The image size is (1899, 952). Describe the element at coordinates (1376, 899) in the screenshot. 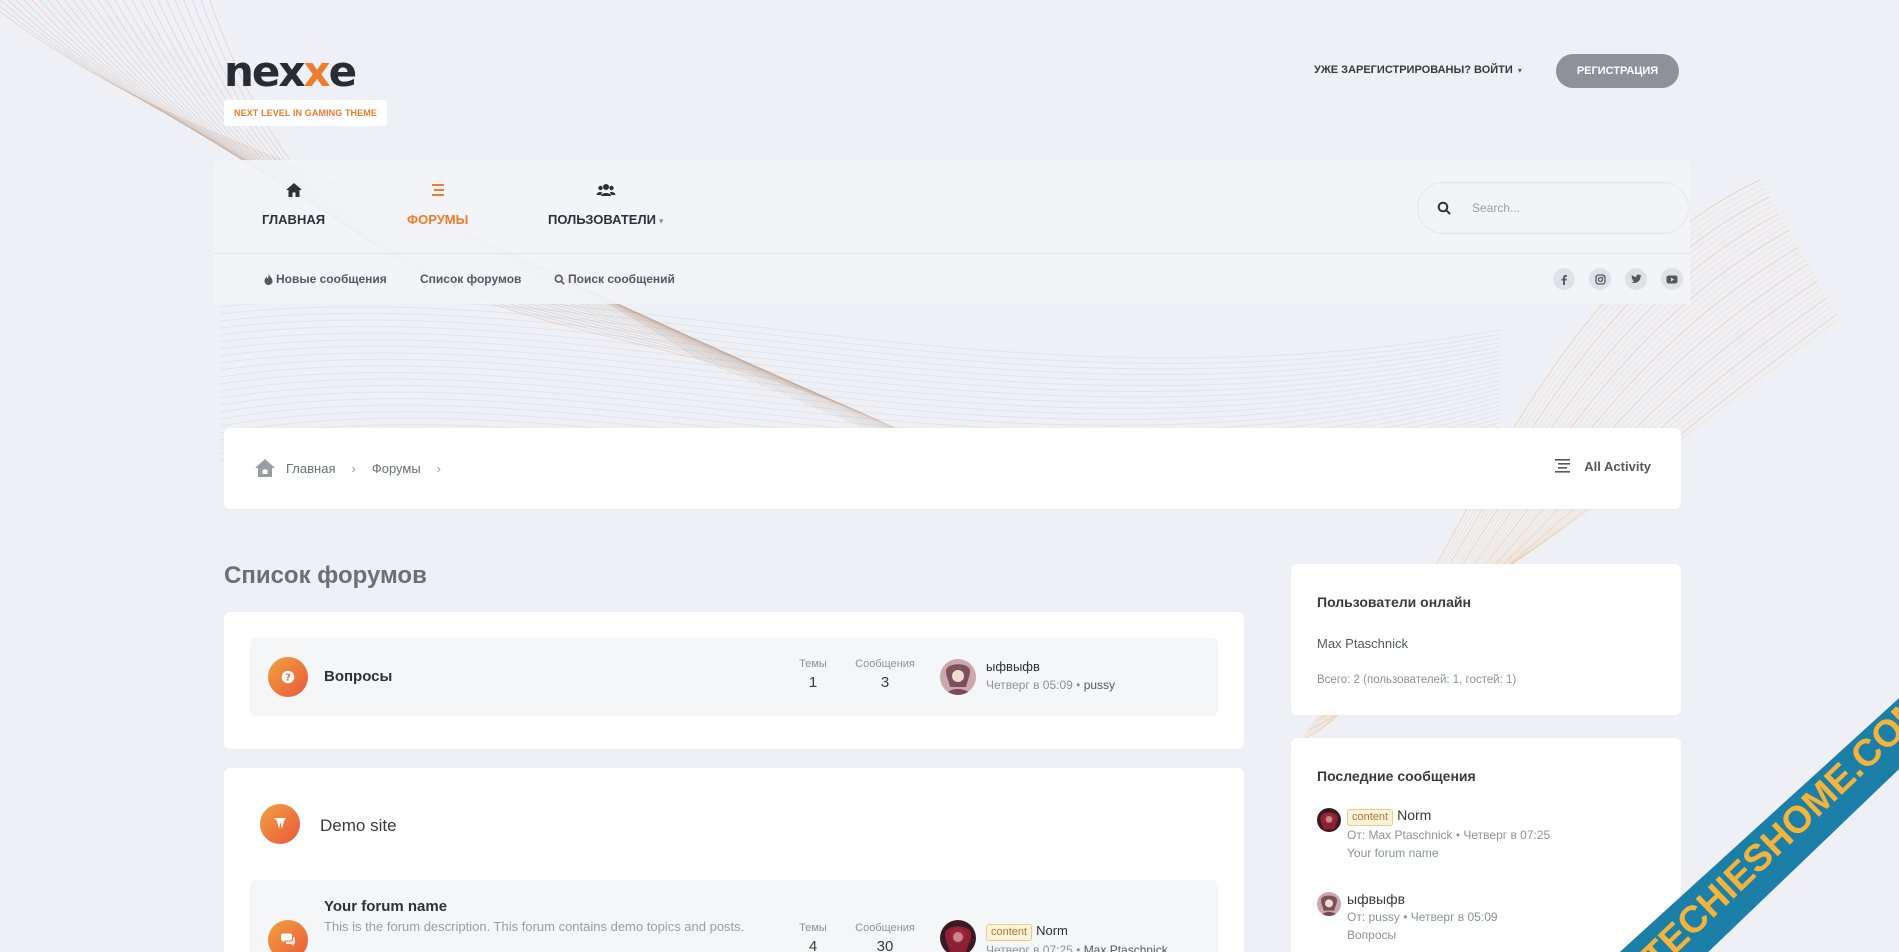

I see `recent-post-title: ыфвыфв` at that location.